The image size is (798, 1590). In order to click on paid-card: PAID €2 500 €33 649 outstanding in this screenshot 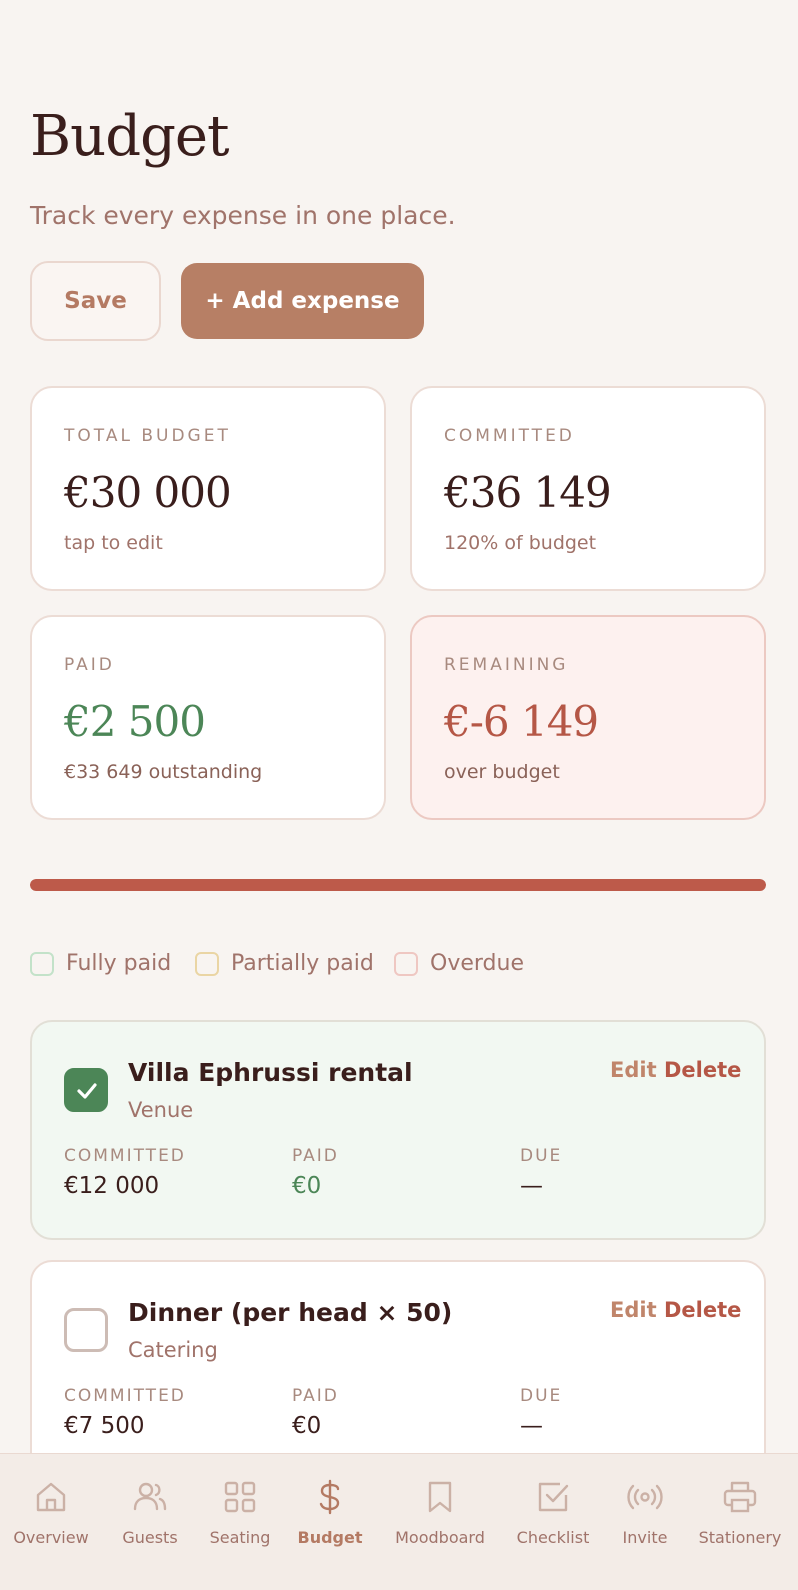, I will do `click(208, 717)`.